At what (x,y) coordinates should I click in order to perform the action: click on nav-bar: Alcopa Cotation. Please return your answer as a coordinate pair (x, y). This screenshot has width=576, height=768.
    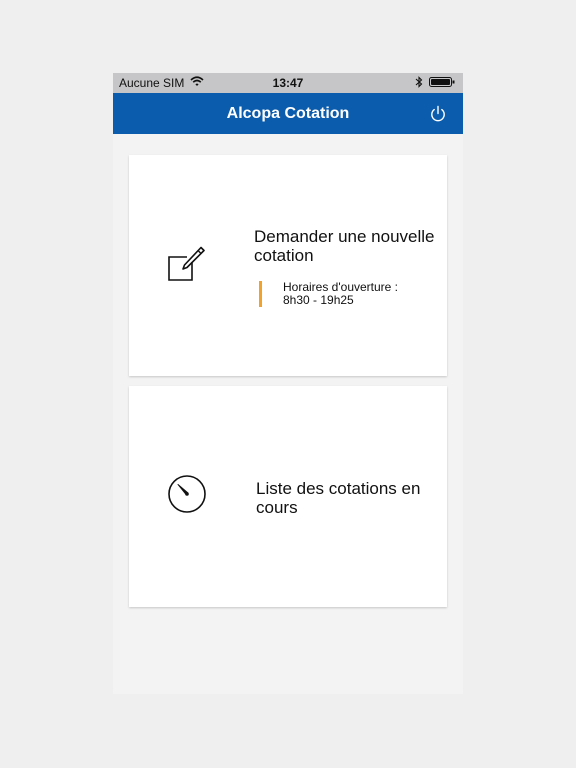
    Looking at the image, I should click on (288, 113).